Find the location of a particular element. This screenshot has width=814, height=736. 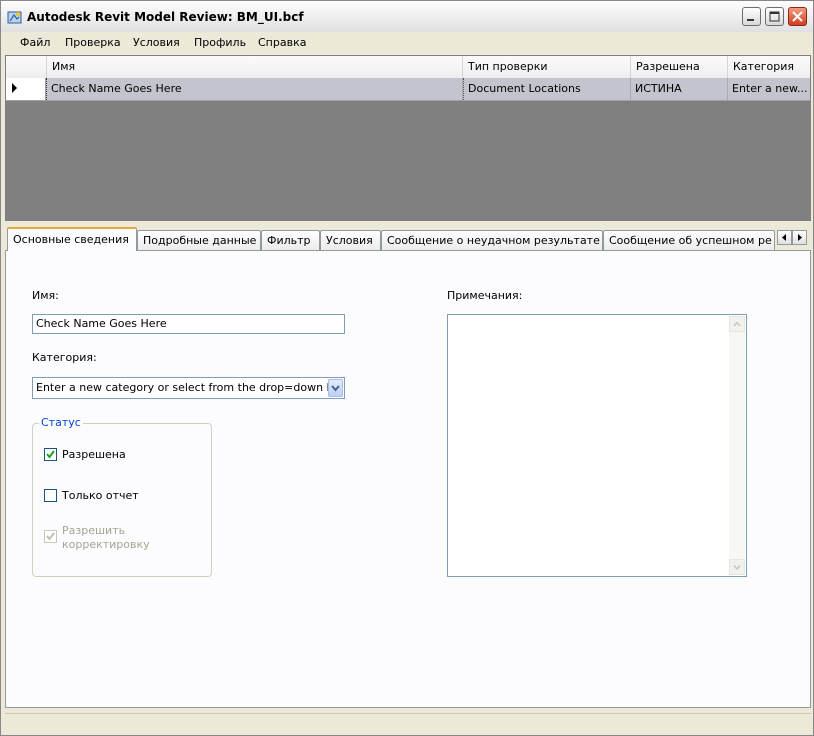

column-header-name: Имя is located at coordinates (255, 67).